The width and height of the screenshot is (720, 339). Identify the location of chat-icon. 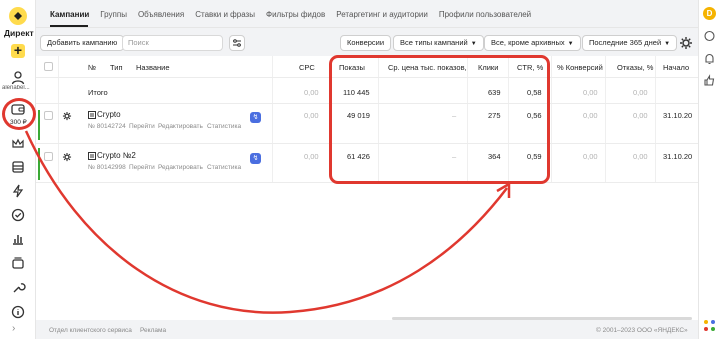
(709, 36).